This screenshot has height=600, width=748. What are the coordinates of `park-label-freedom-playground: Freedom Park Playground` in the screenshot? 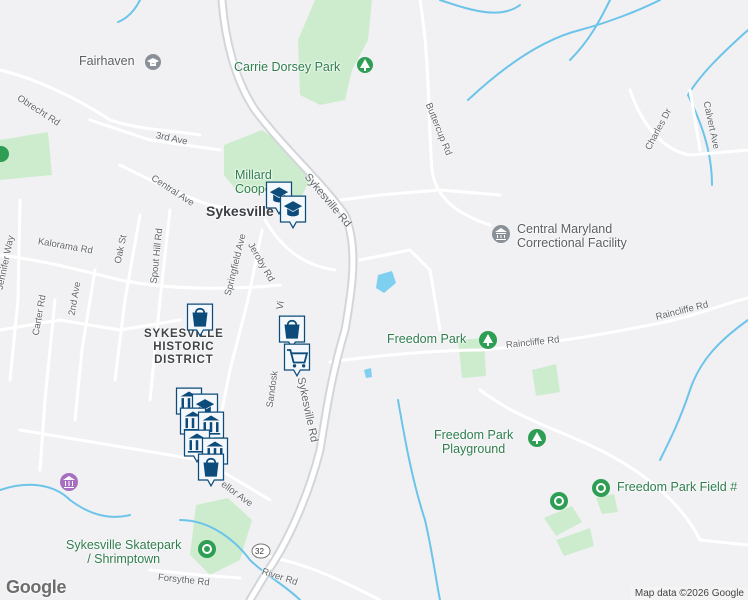 It's located at (474, 442).